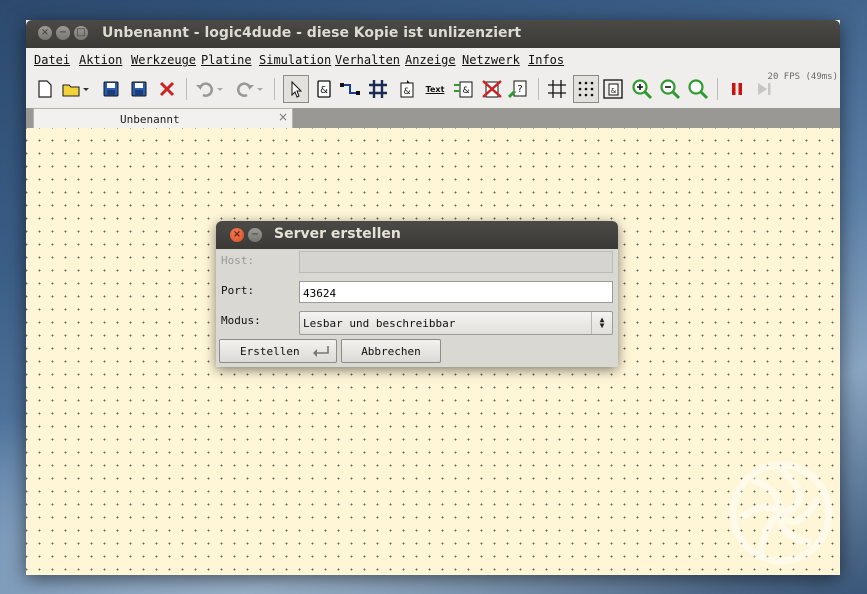 The image size is (867, 594). I want to click on dialog-title: Server erstellen, so click(337, 234).